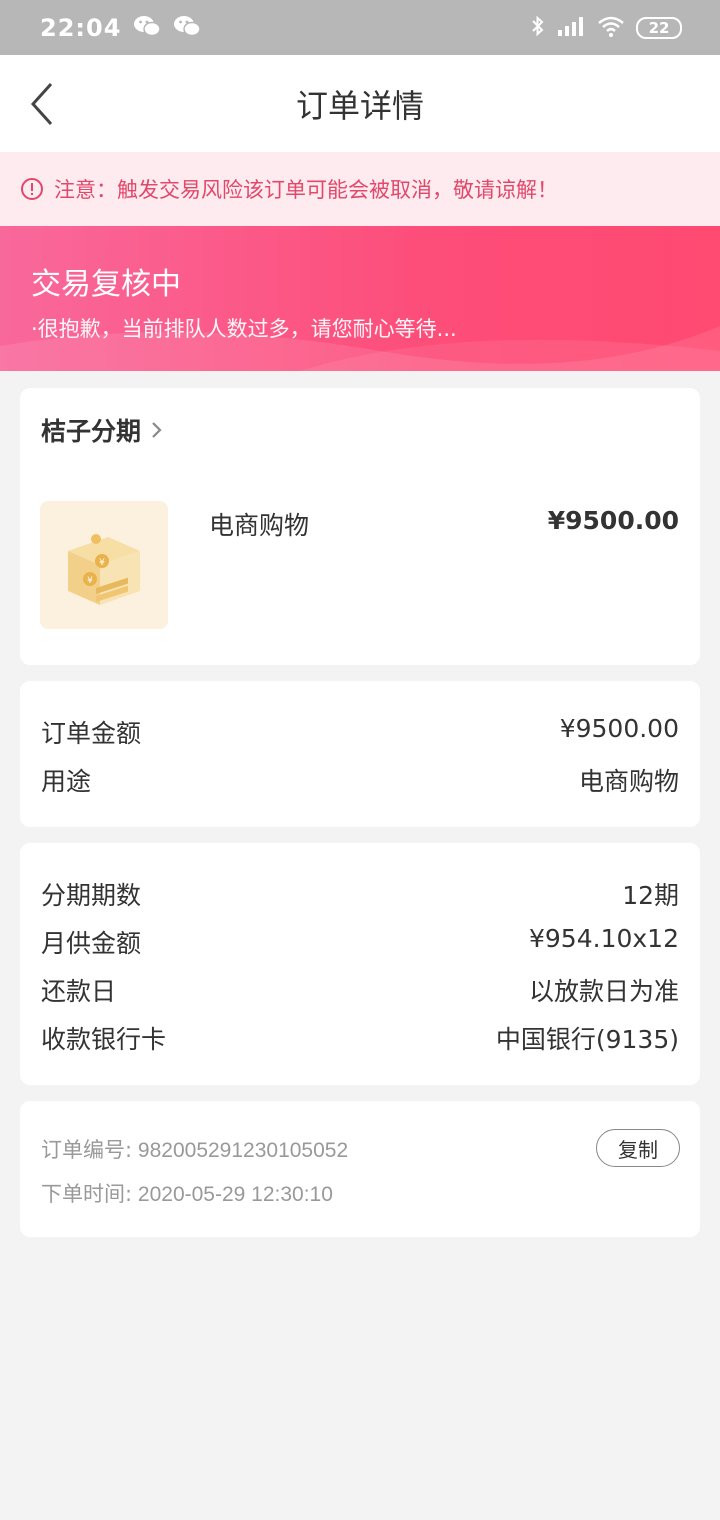  I want to click on status-bar: 22:04 22, so click(360, 27).